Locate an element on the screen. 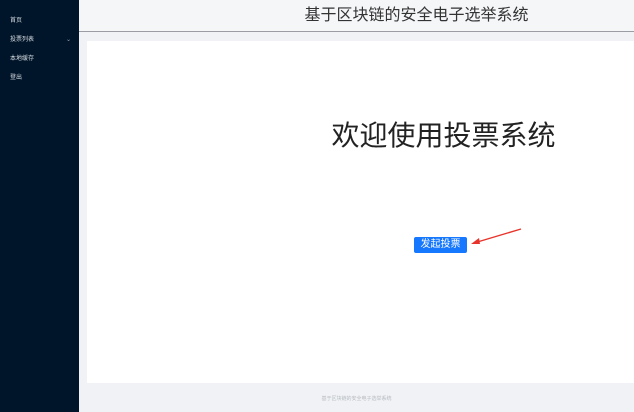 The image size is (634, 412). welcome-heading: 欢迎使用投票系统 is located at coordinates (443, 135).